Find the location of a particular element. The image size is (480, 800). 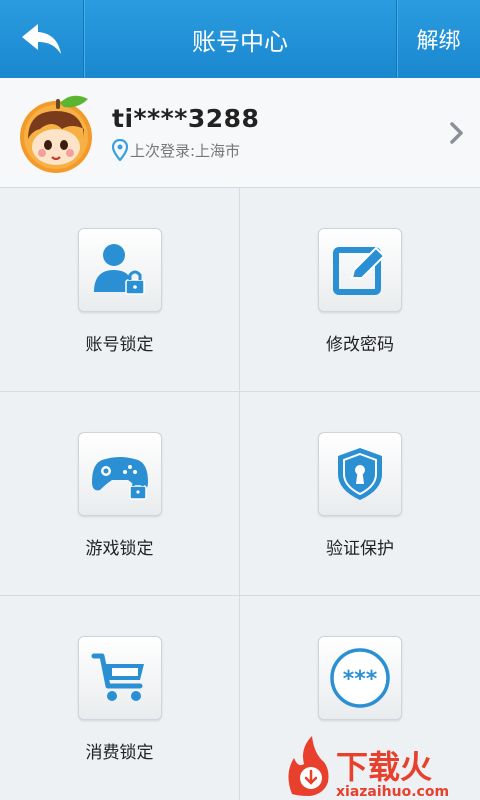

game-lock-item: 游戏锁定 is located at coordinates (120, 494).